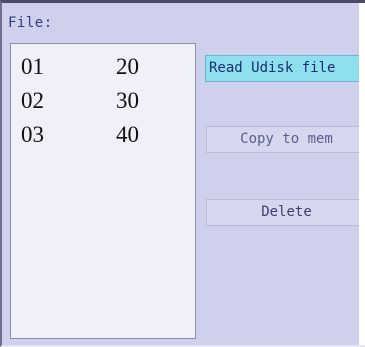 The image size is (365, 347). I want to click on file-value: 30, so click(127, 100).